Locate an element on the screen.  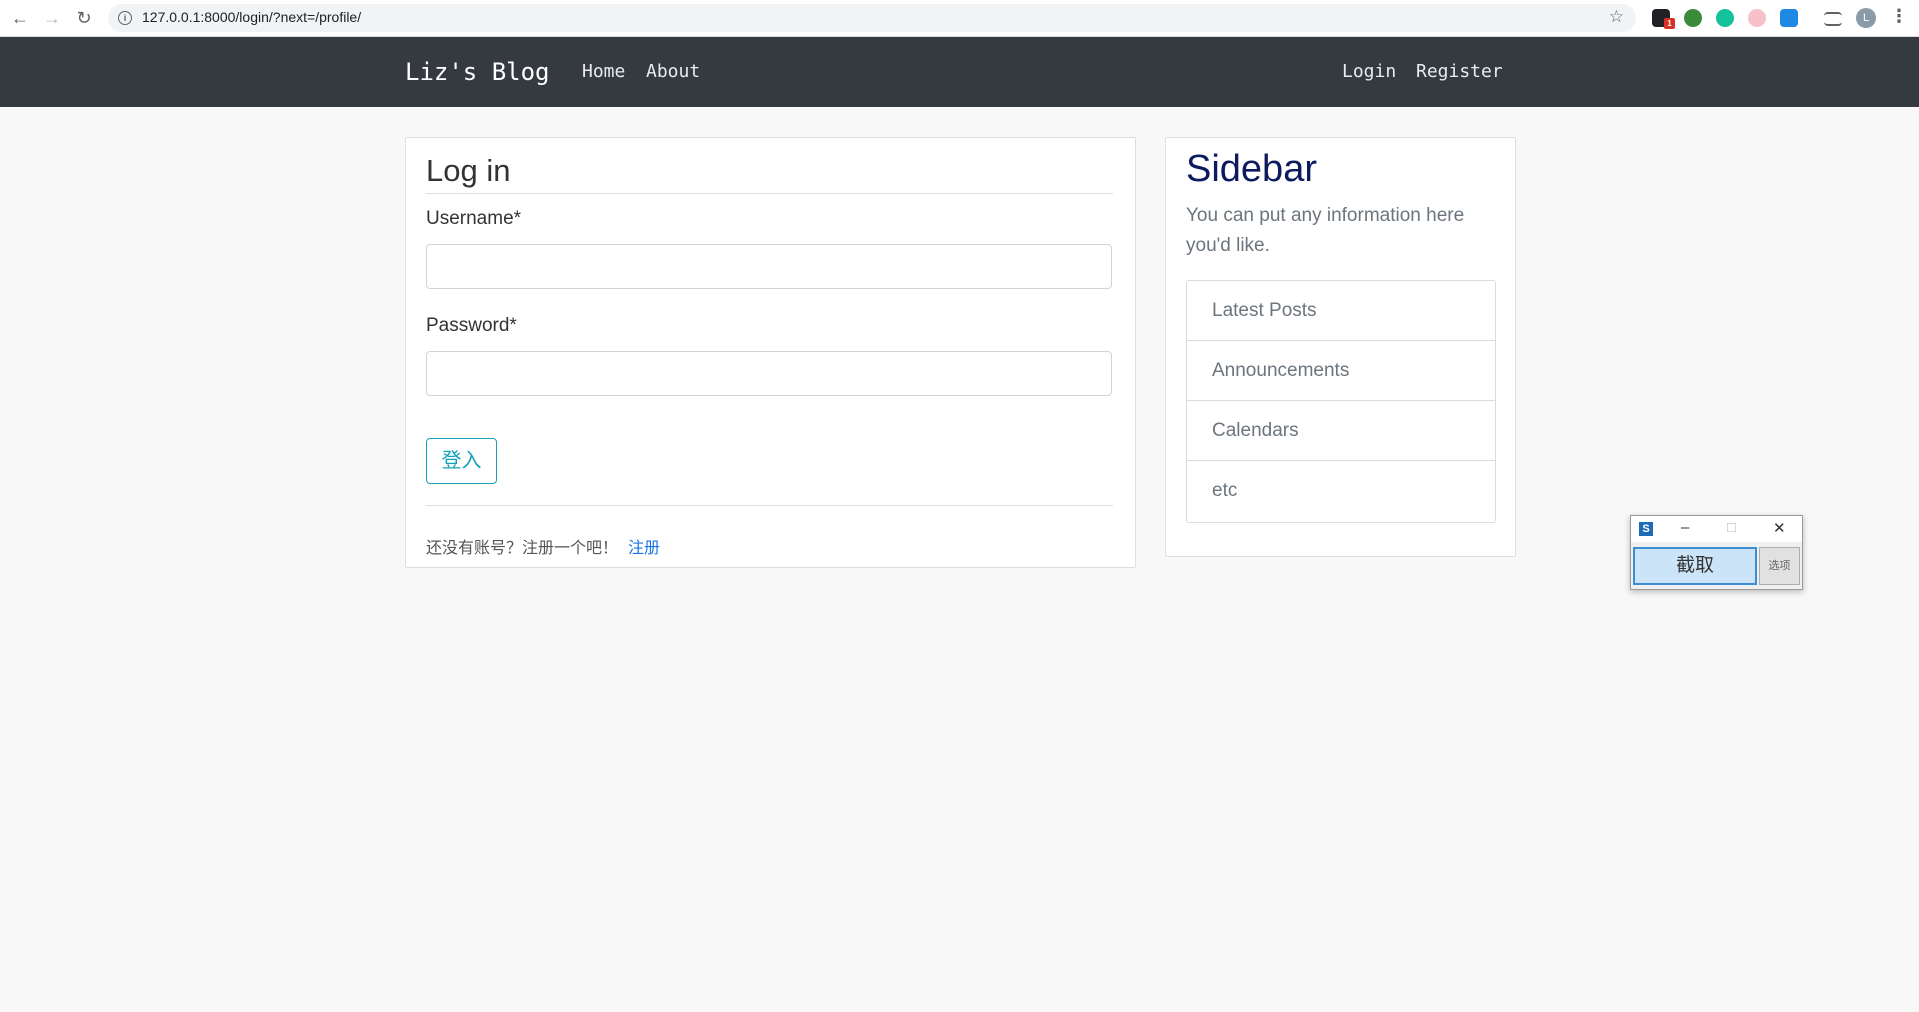
maximize-icon: □ is located at coordinates (1732, 527).